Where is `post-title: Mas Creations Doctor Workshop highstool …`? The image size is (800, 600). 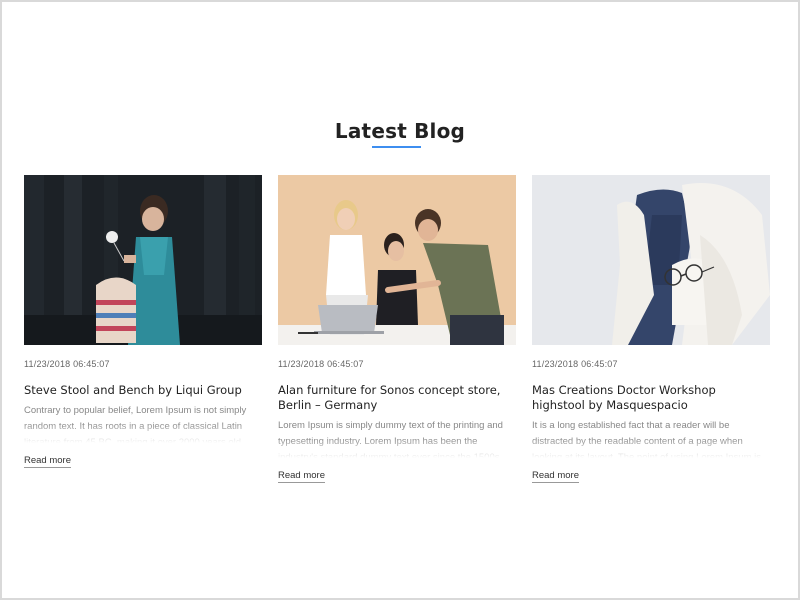
post-title: Mas Creations Doctor Workshop highstool … is located at coordinates (651, 398).